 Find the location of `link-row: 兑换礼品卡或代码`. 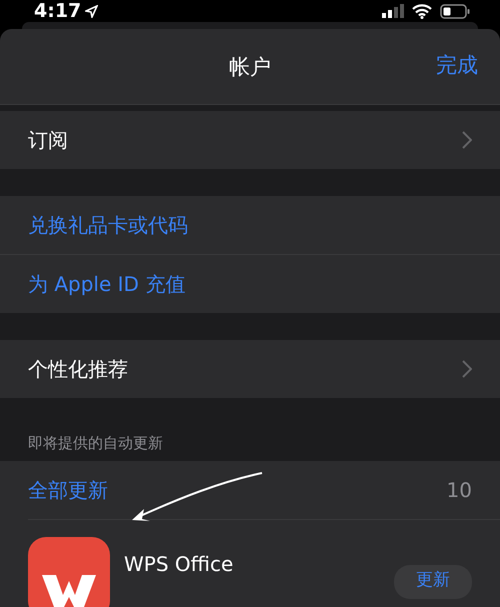

link-row: 兑换礼品卡或代码 is located at coordinates (108, 225).